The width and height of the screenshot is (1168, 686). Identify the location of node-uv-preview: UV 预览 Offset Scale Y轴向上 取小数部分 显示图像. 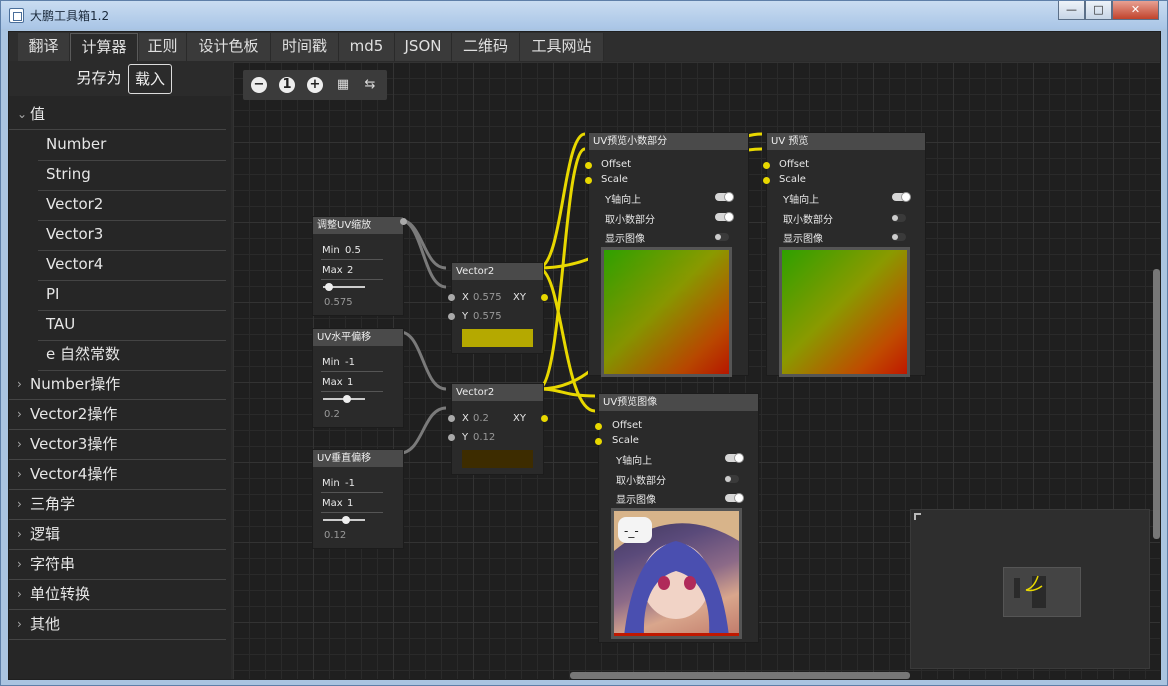
(844, 254).